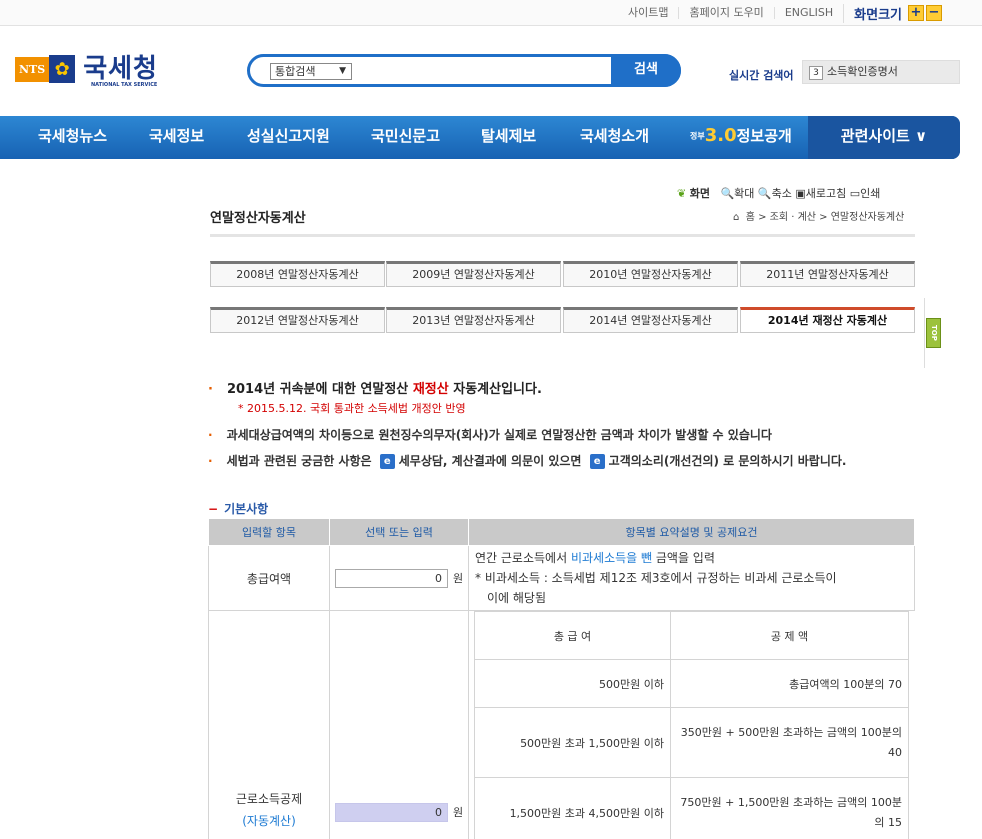 This screenshot has height=839, width=982. I want to click on nav-tax-info: 국세정보, so click(176, 137).